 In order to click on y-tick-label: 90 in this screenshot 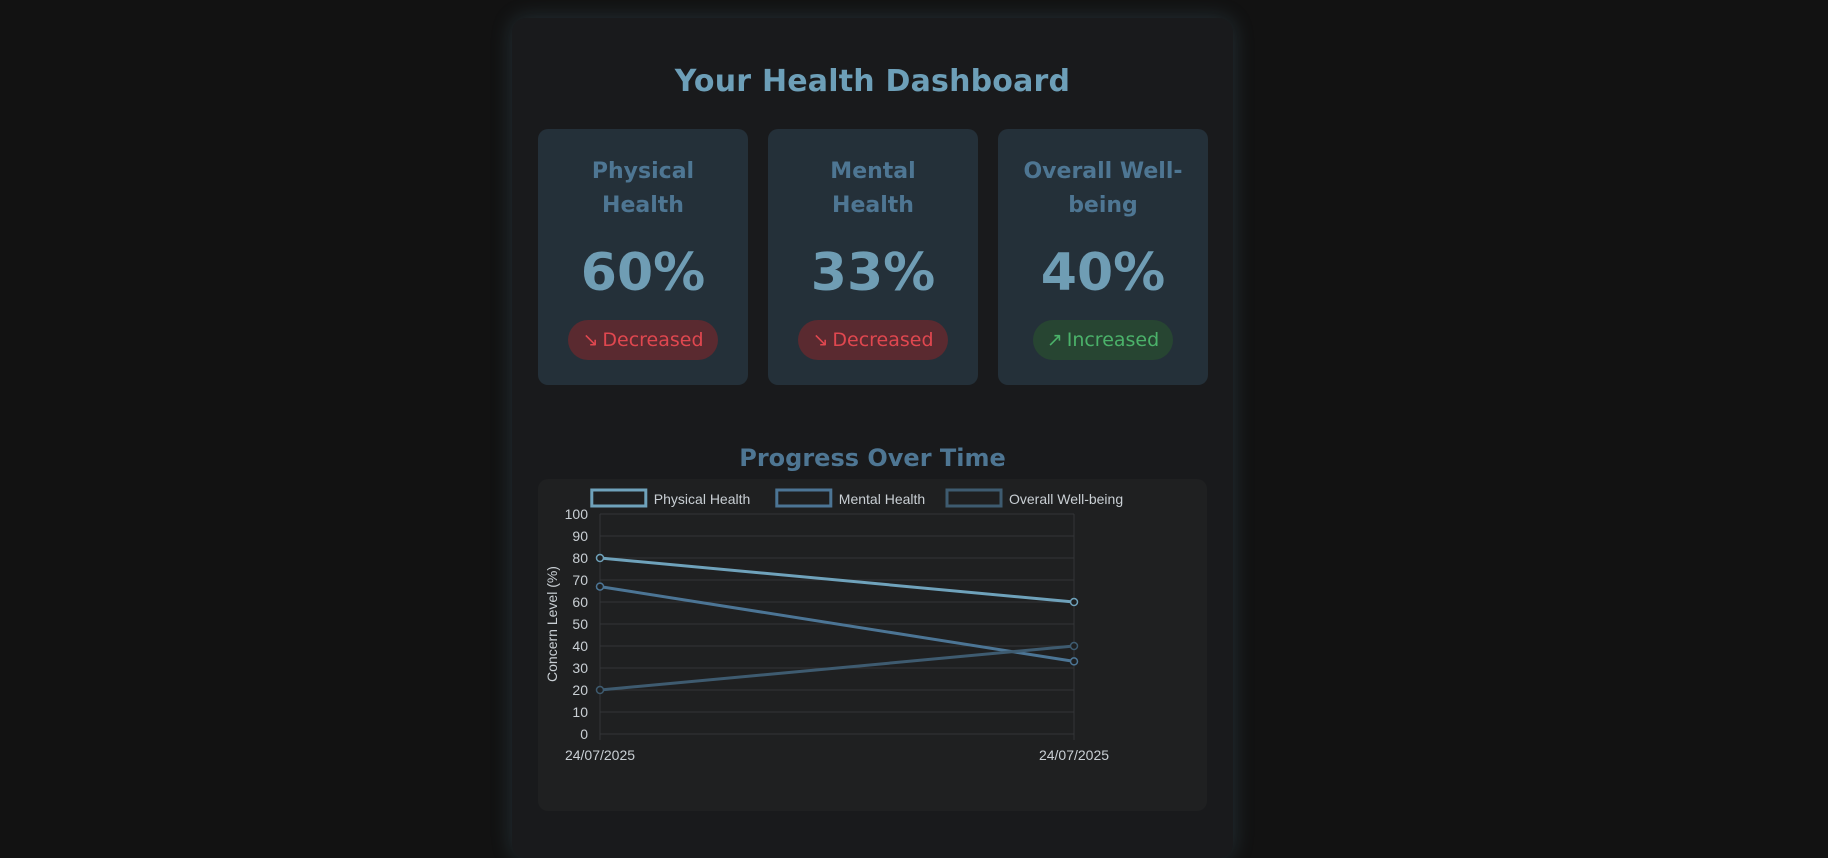, I will do `click(580, 536)`.